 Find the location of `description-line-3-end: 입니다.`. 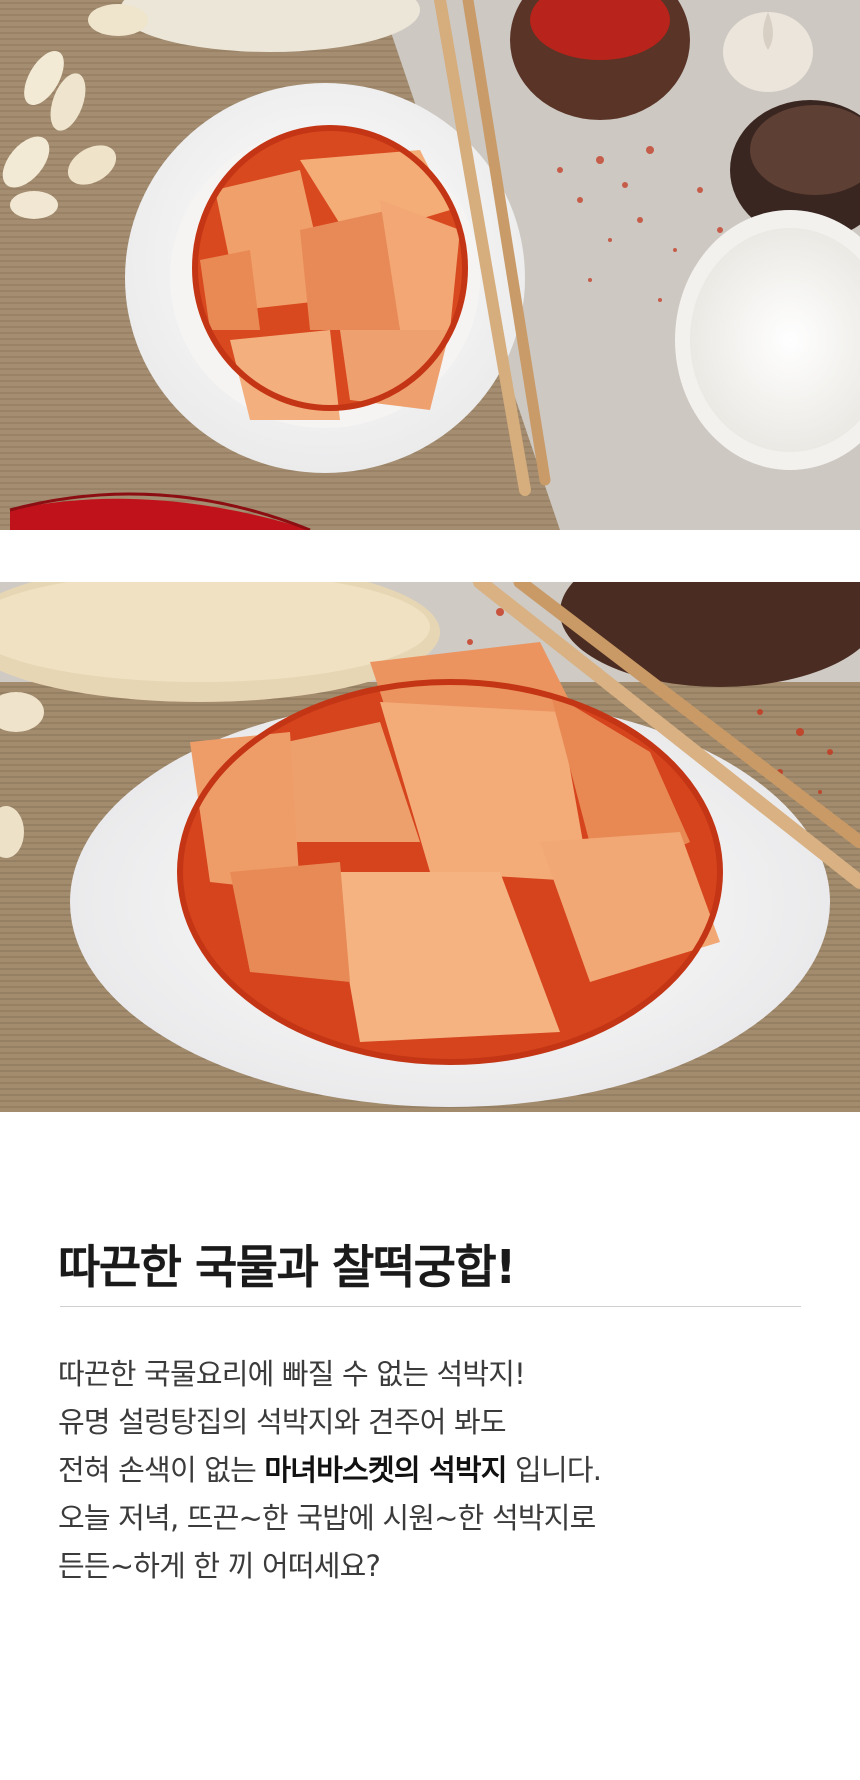

description-line-3-end: 입니다. is located at coordinates (554, 1470).